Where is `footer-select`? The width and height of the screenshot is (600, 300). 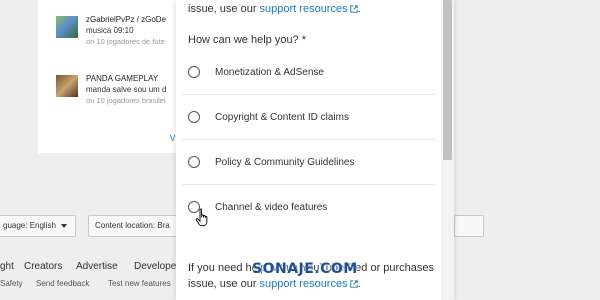 footer-select is located at coordinates (469, 226).